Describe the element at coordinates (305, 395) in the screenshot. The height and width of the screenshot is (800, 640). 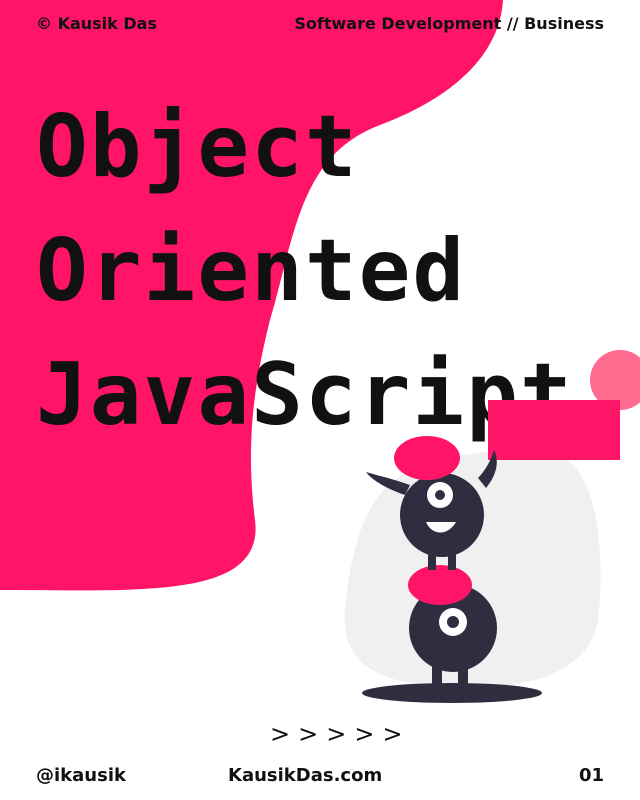
I see `title-line-3: JavaScript` at that location.